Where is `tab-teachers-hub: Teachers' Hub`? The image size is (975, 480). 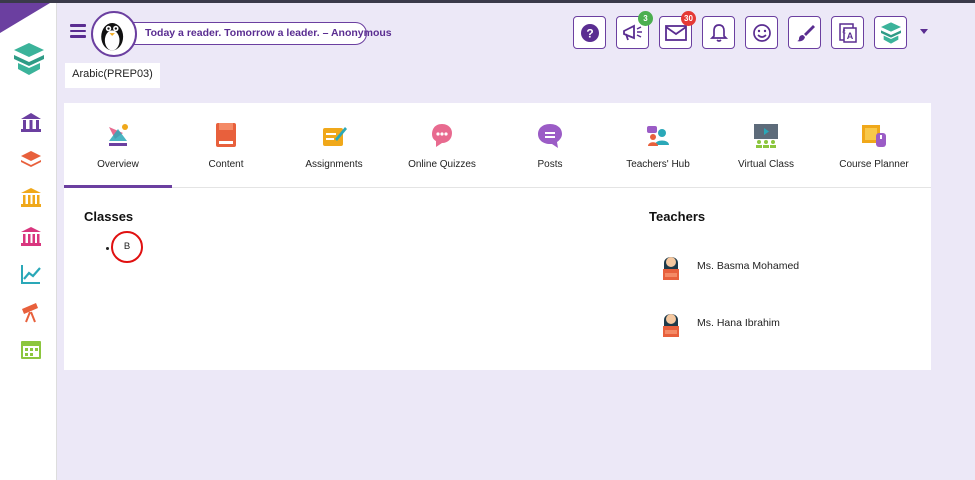
tab-teachers-hub: Teachers' Hub is located at coordinates (658, 145).